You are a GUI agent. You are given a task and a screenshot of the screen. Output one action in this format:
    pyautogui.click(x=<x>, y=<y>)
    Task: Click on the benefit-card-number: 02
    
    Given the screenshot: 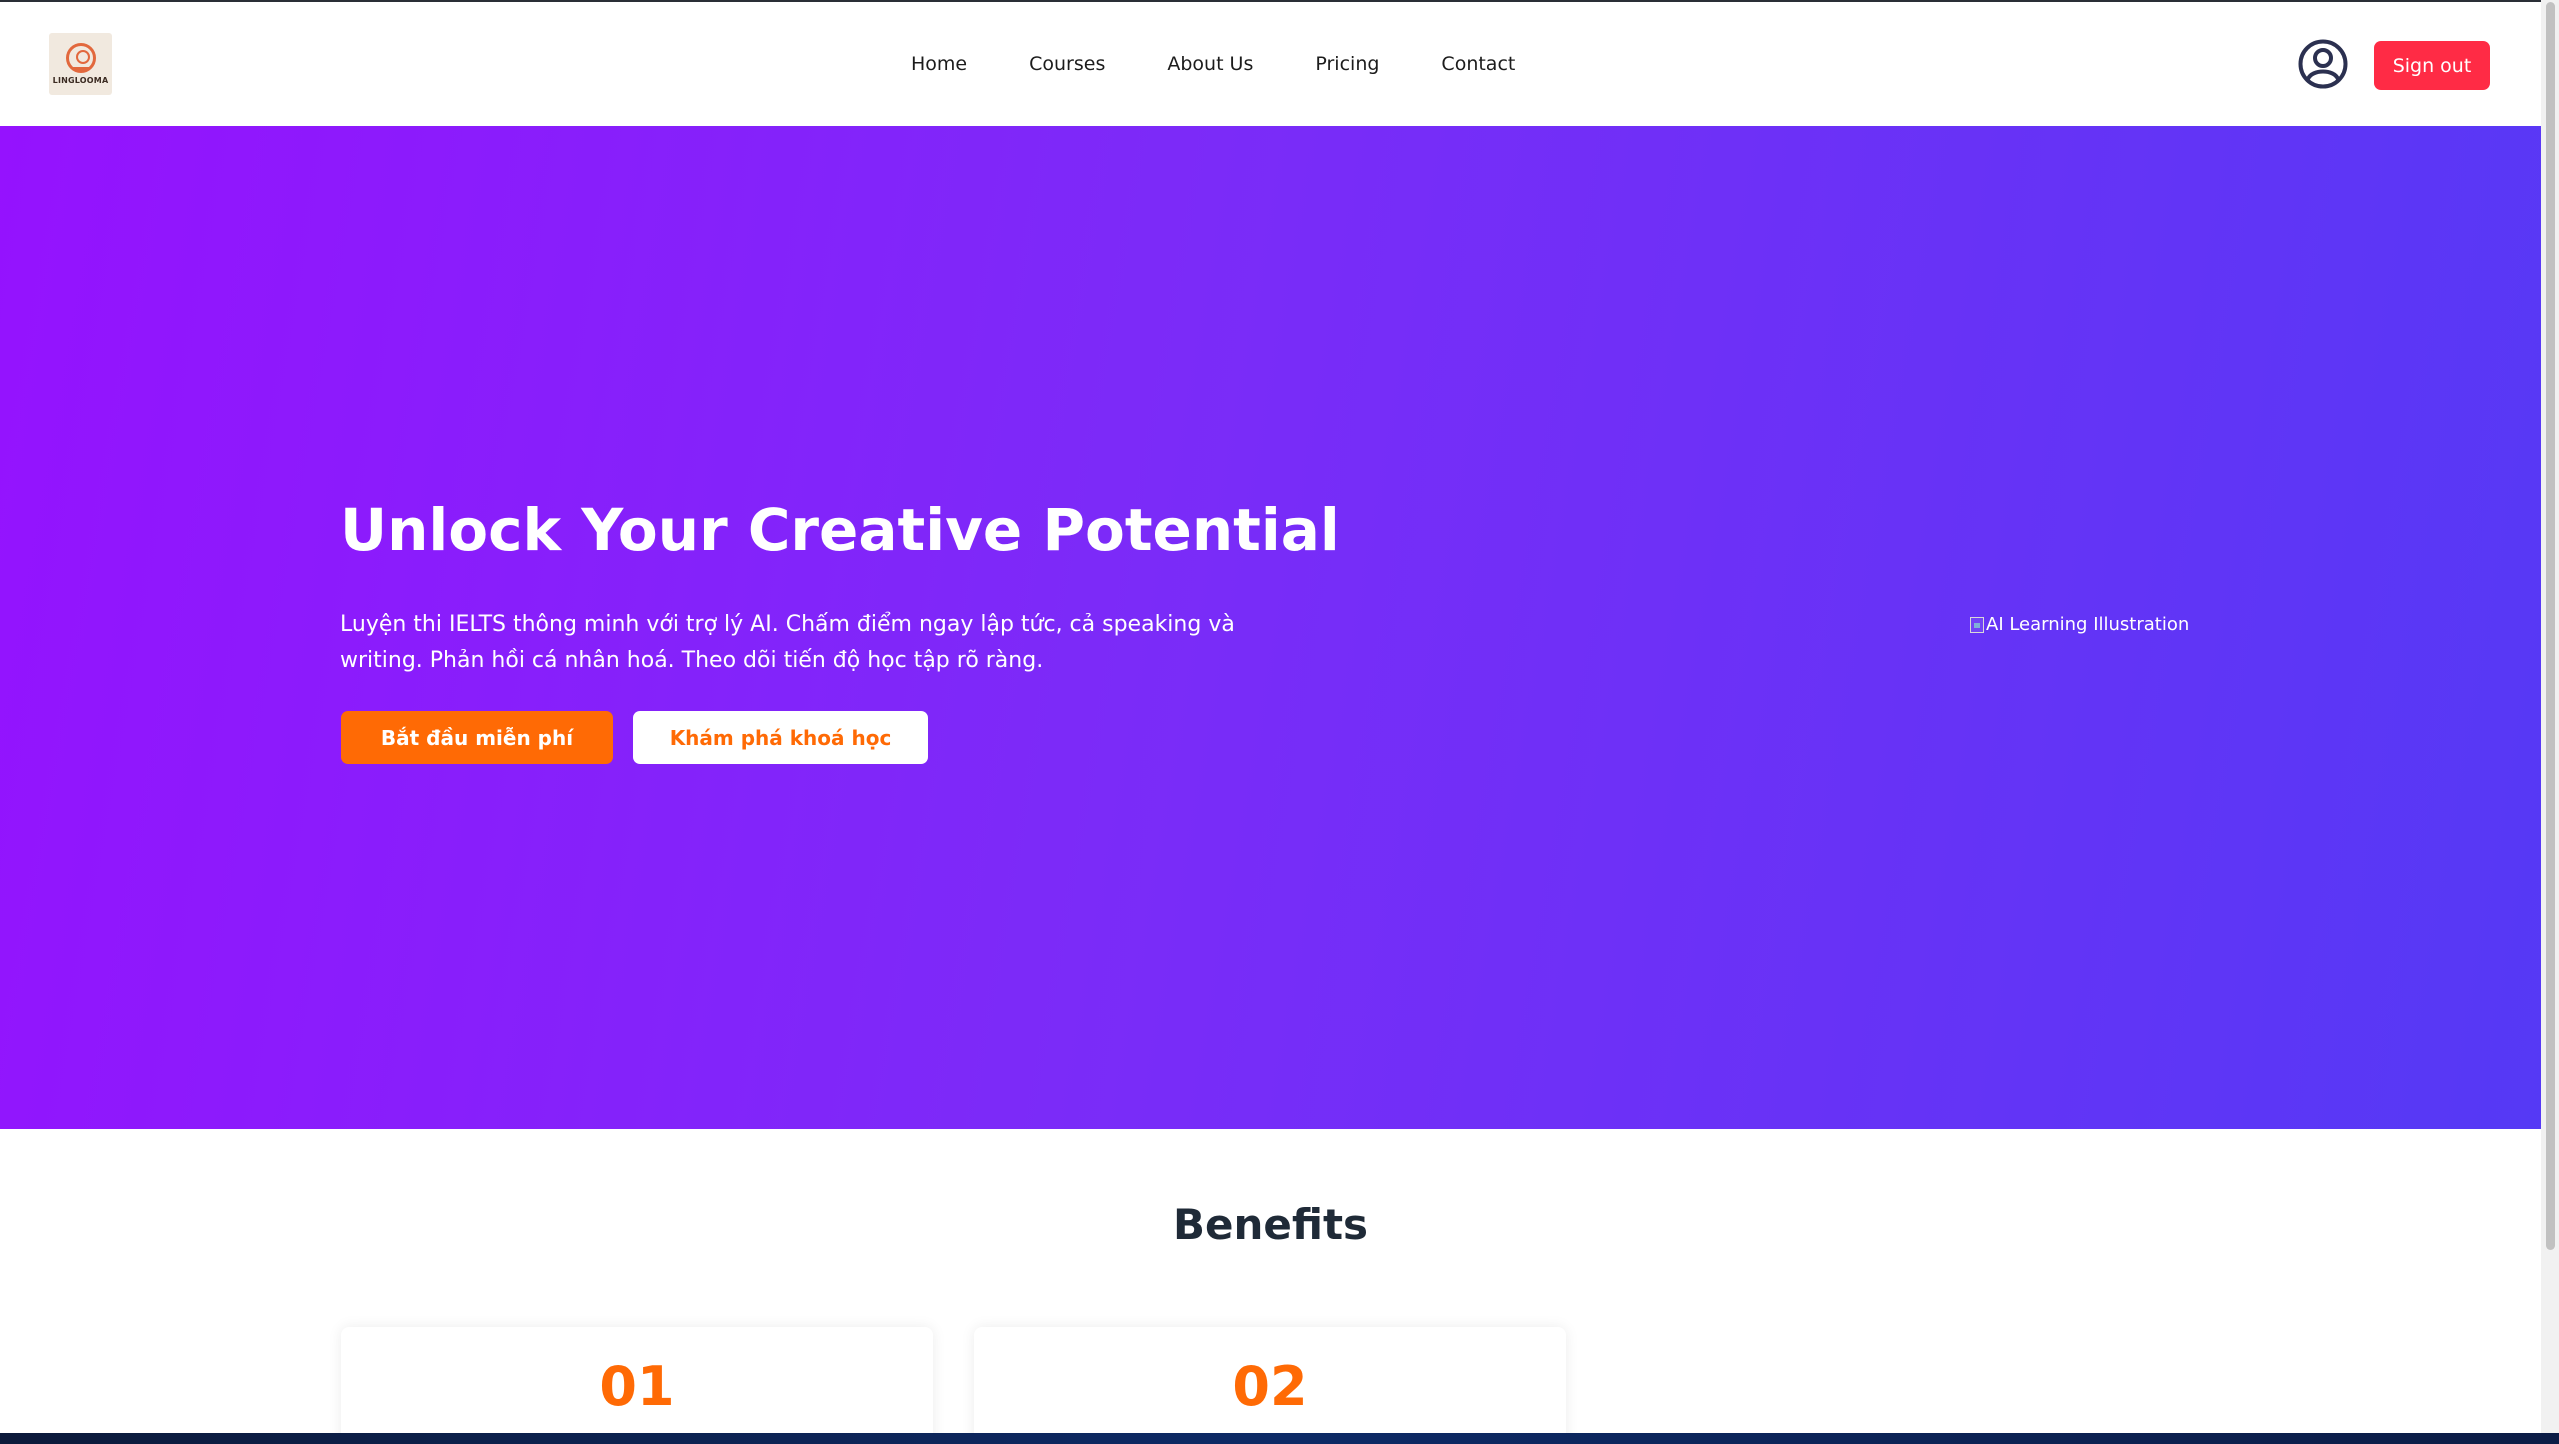 What is the action you would take?
    pyautogui.click(x=1270, y=1386)
    